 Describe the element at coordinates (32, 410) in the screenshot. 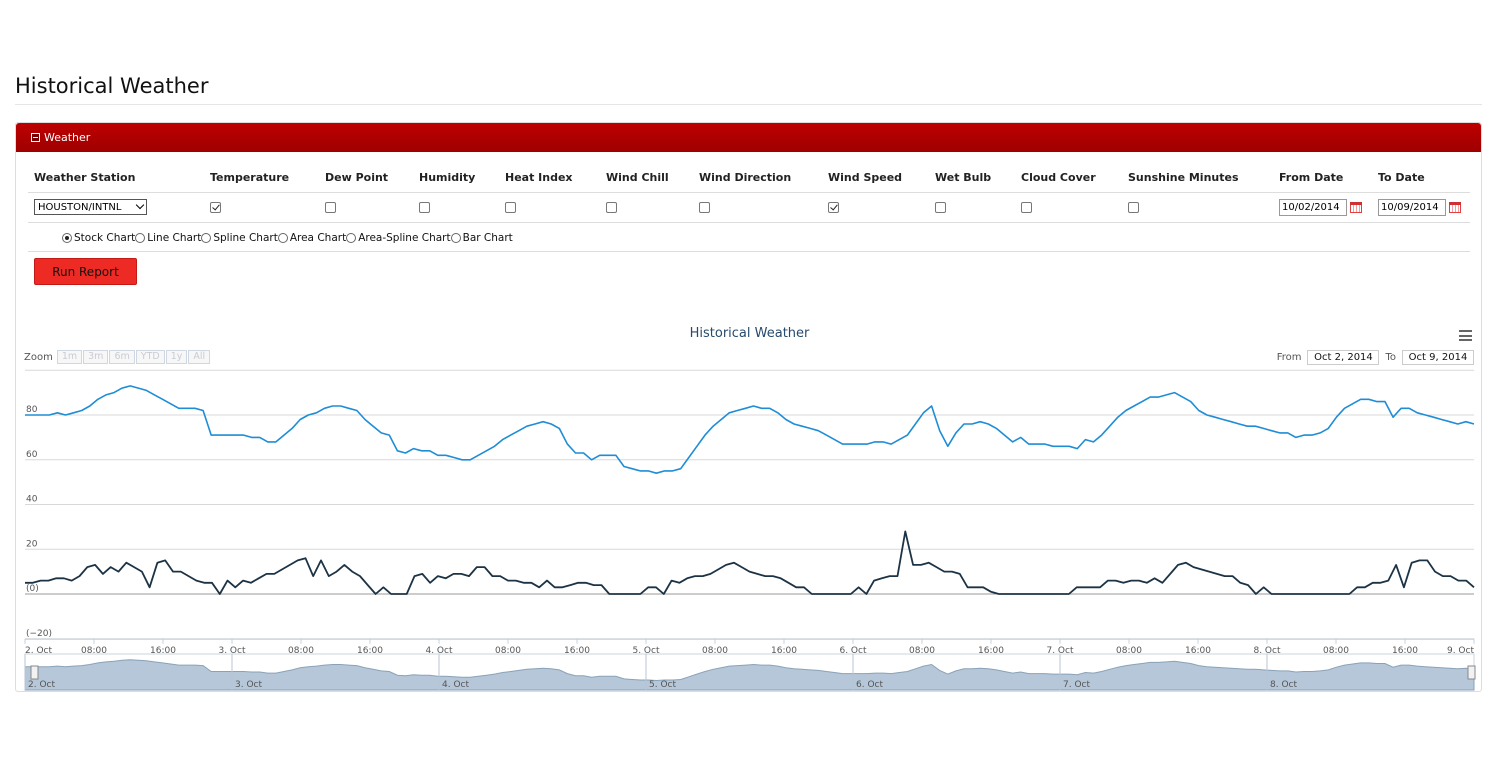

I see `y-tick-label: 80` at that location.